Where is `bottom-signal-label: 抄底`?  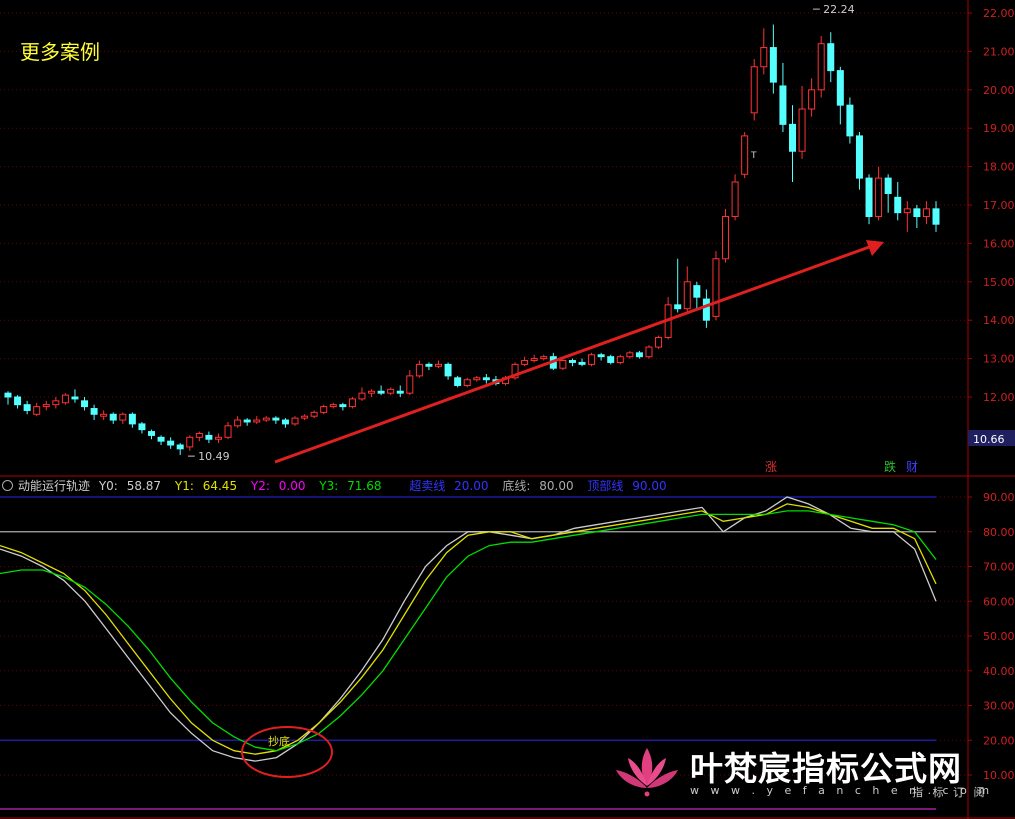 bottom-signal-label: 抄底 is located at coordinates (279, 741).